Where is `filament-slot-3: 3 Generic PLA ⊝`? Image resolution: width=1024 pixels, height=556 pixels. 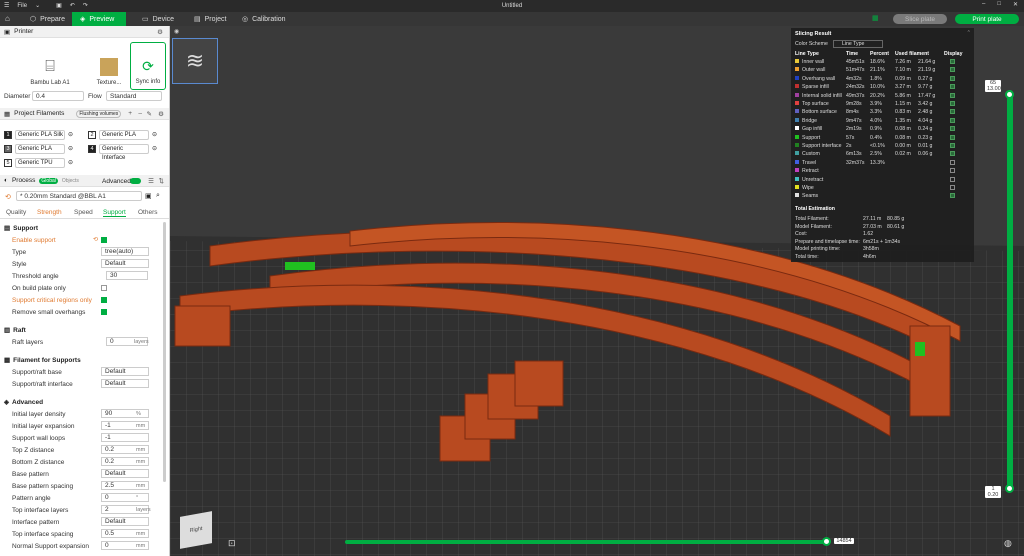
filament-slot-3: 3 Generic PLA ⊝ is located at coordinates (38, 148).